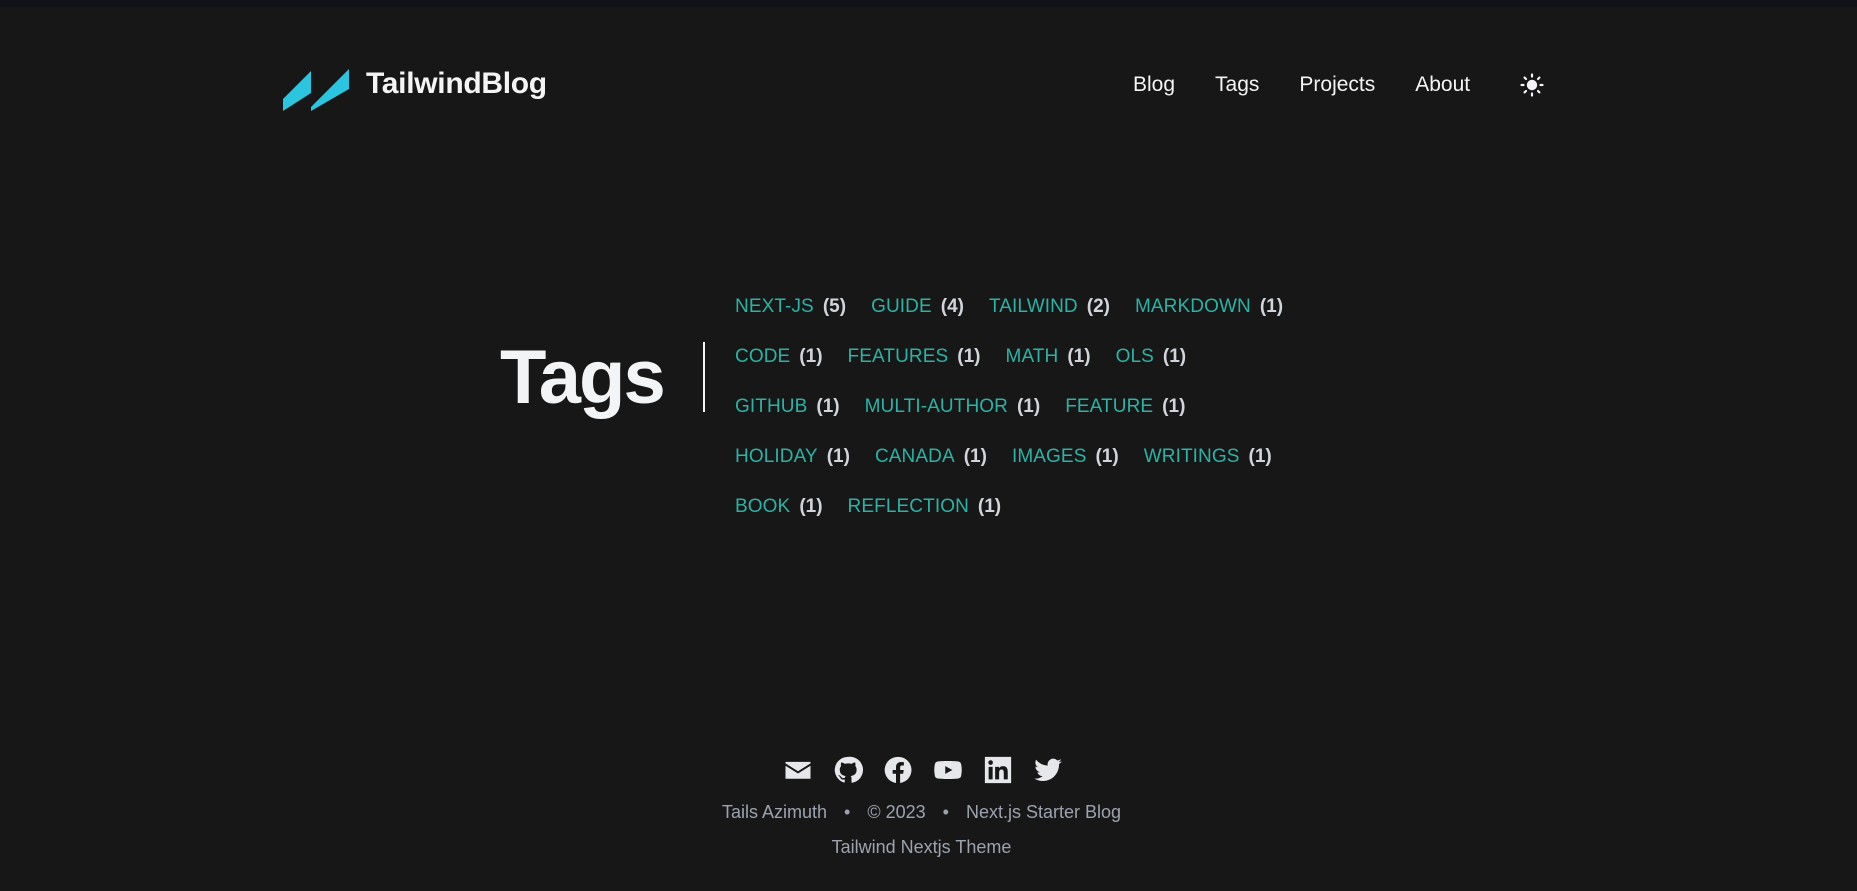 The height and width of the screenshot is (891, 1857). I want to click on github-icon, so click(848, 769).